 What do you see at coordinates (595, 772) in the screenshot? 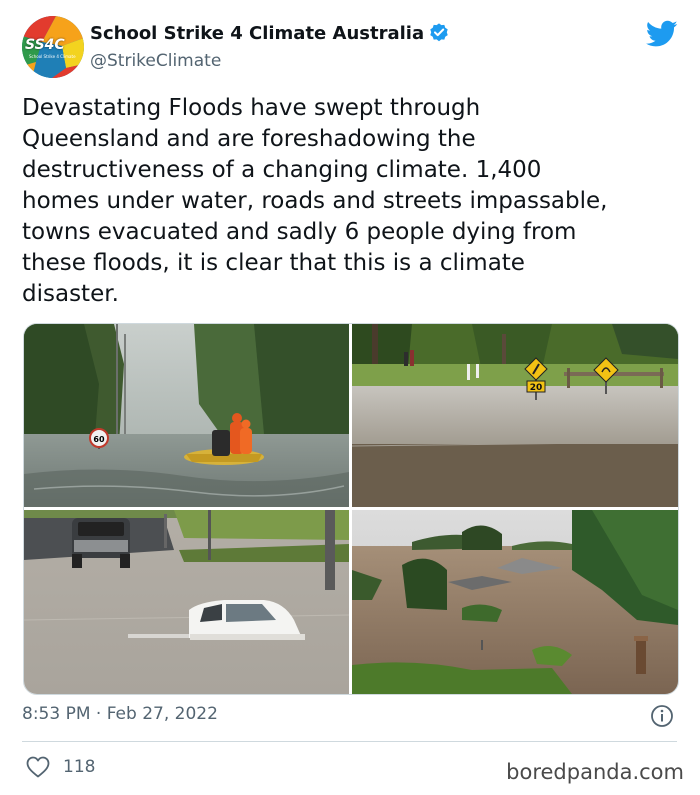
I see `watermark: boredpanda.com` at bounding box center [595, 772].